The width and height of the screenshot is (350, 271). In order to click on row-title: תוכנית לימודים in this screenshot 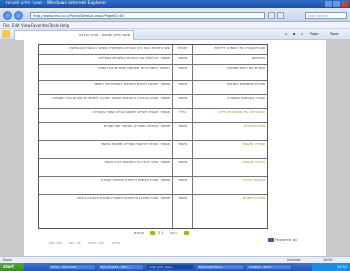, I will do `click(230, 211)`.